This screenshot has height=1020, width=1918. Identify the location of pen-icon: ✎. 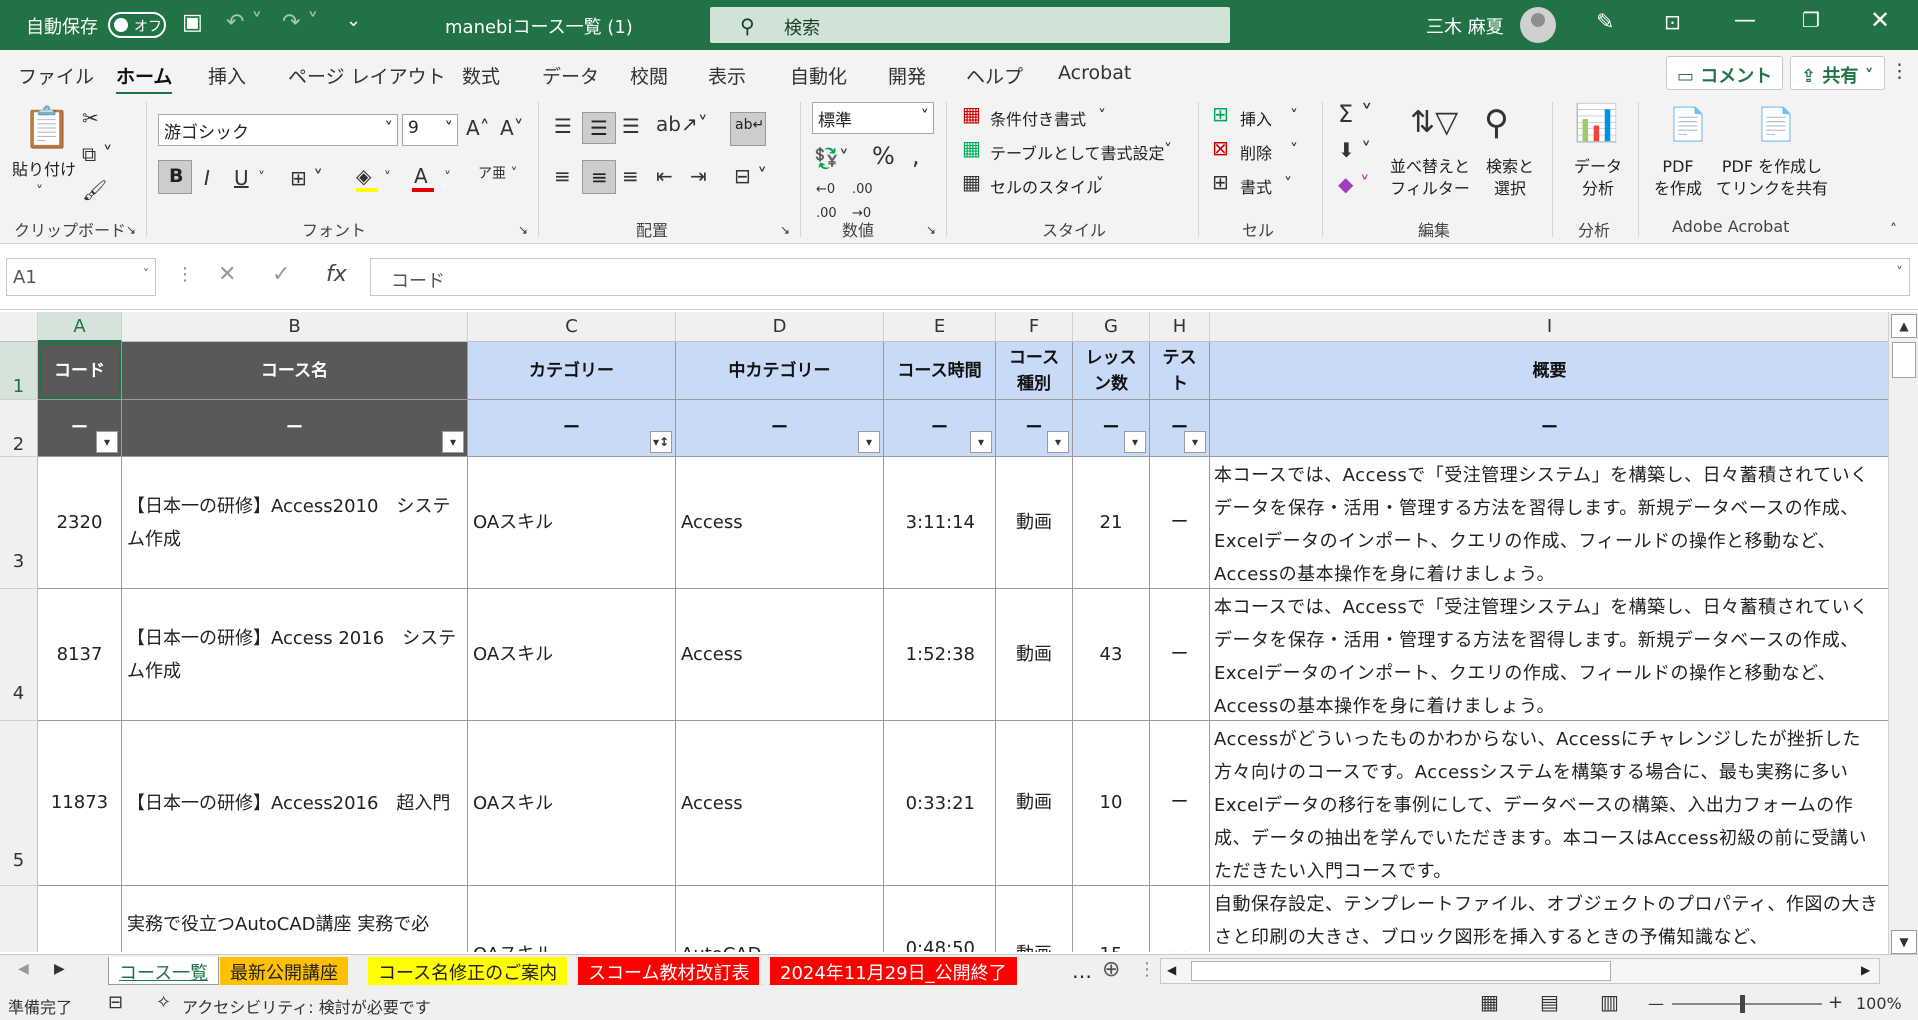
(1605, 22).